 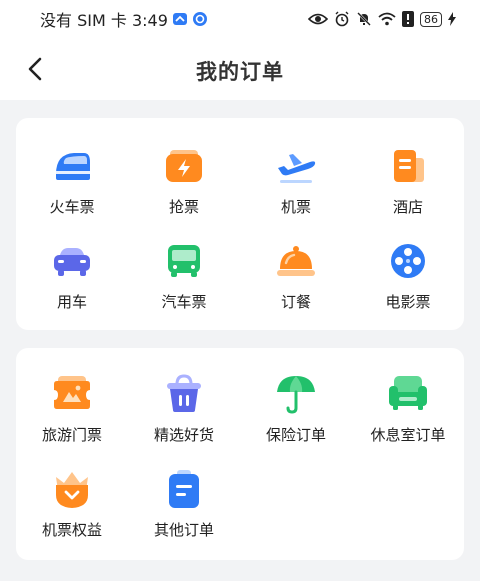 What do you see at coordinates (408, 261) in the screenshot?
I see `film-reel-icon` at bounding box center [408, 261].